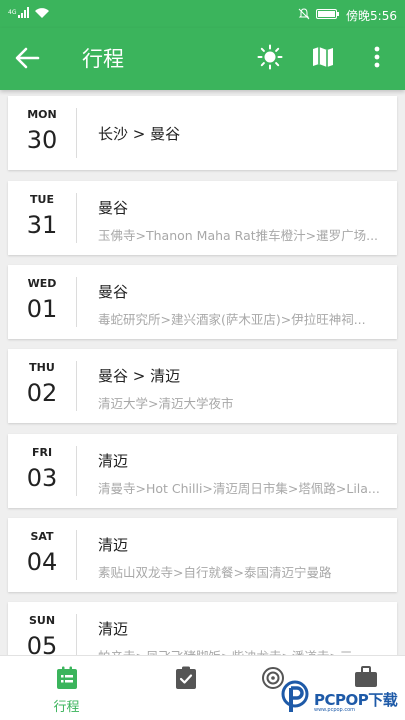  I want to click on weekday: WED, so click(42, 283).